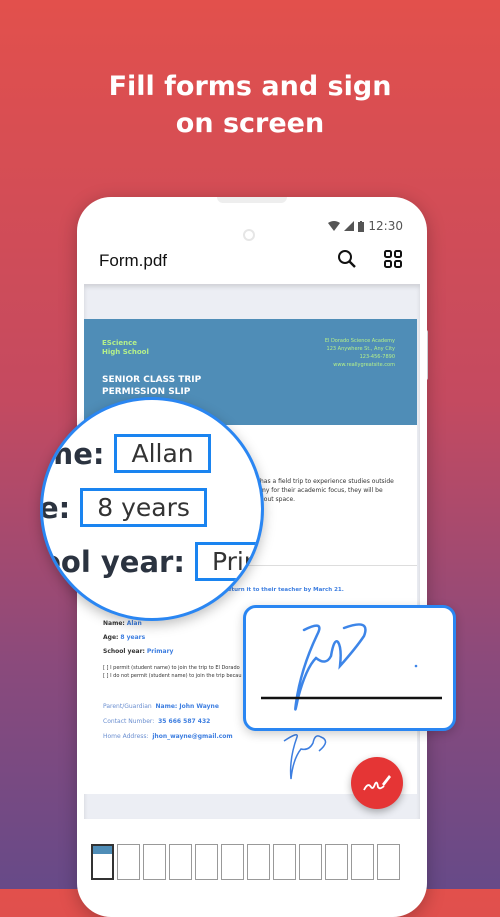  I want to click on magnifier: me: Allan e: 8 years ool year: Prim, so click(152, 509).